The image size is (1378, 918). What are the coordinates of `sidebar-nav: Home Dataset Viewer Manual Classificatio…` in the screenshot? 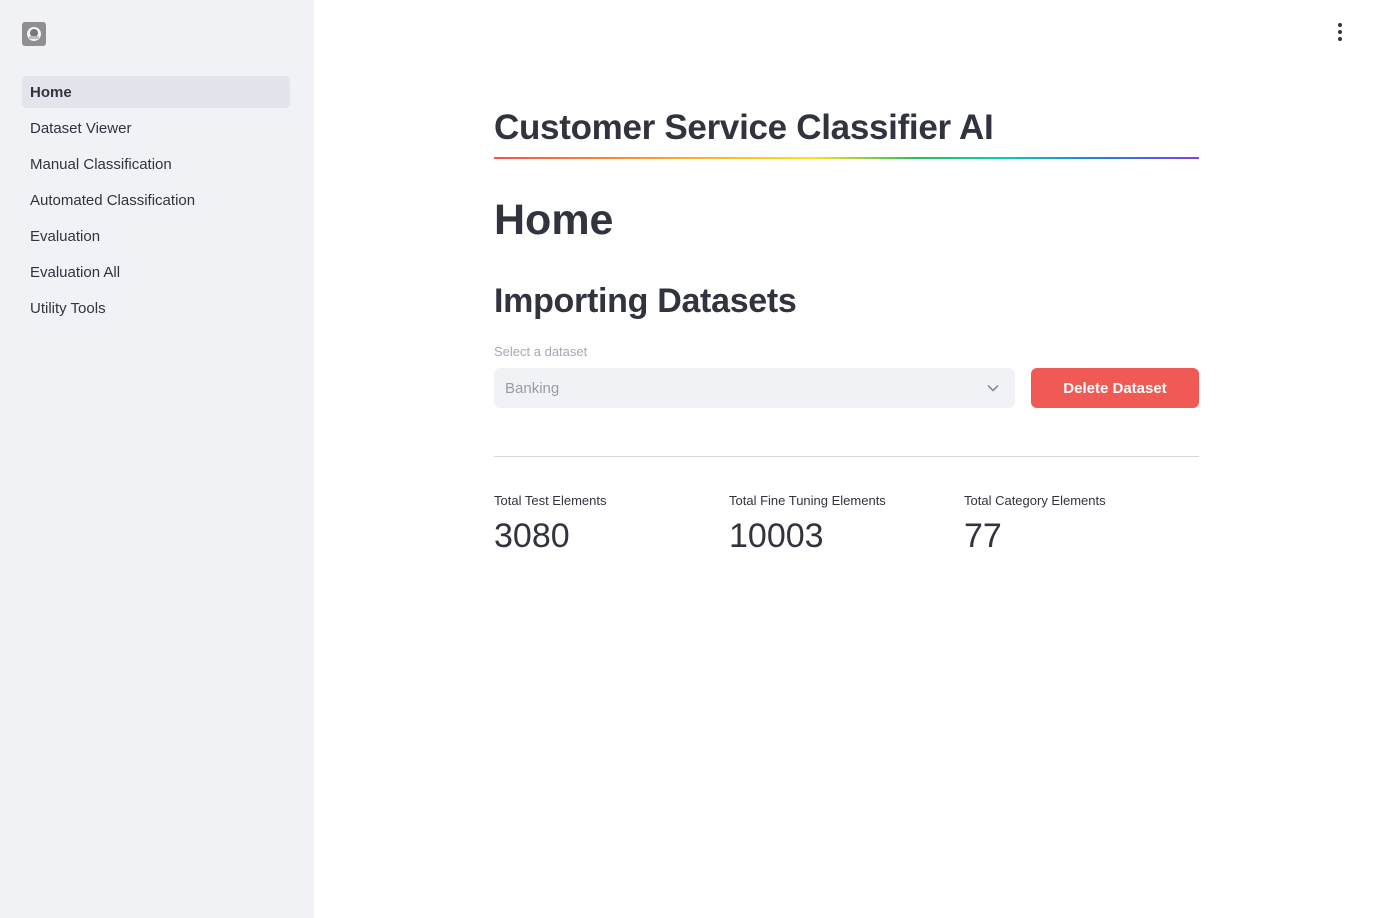 It's located at (156, 202).